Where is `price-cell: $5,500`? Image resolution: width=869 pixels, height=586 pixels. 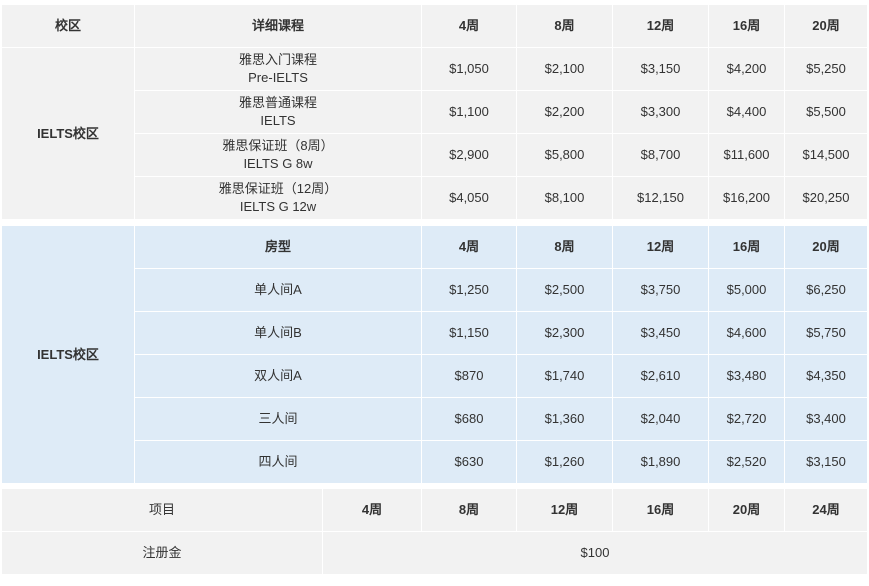 price-cell: $5,500 is located at coordinates (826, 112).